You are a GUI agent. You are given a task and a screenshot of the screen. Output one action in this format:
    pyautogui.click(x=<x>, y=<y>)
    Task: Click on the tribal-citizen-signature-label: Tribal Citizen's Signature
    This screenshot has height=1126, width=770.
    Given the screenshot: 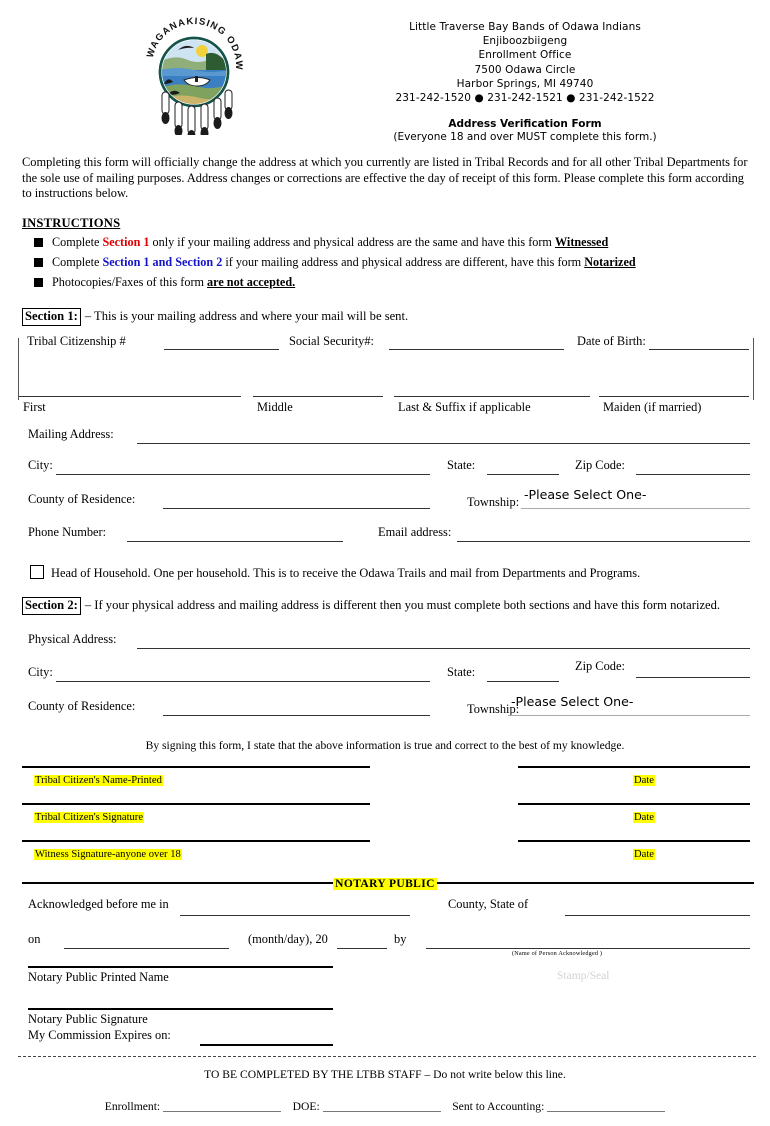 What is the action you would take?
    pyautogui.click(x=89, y=817)
    